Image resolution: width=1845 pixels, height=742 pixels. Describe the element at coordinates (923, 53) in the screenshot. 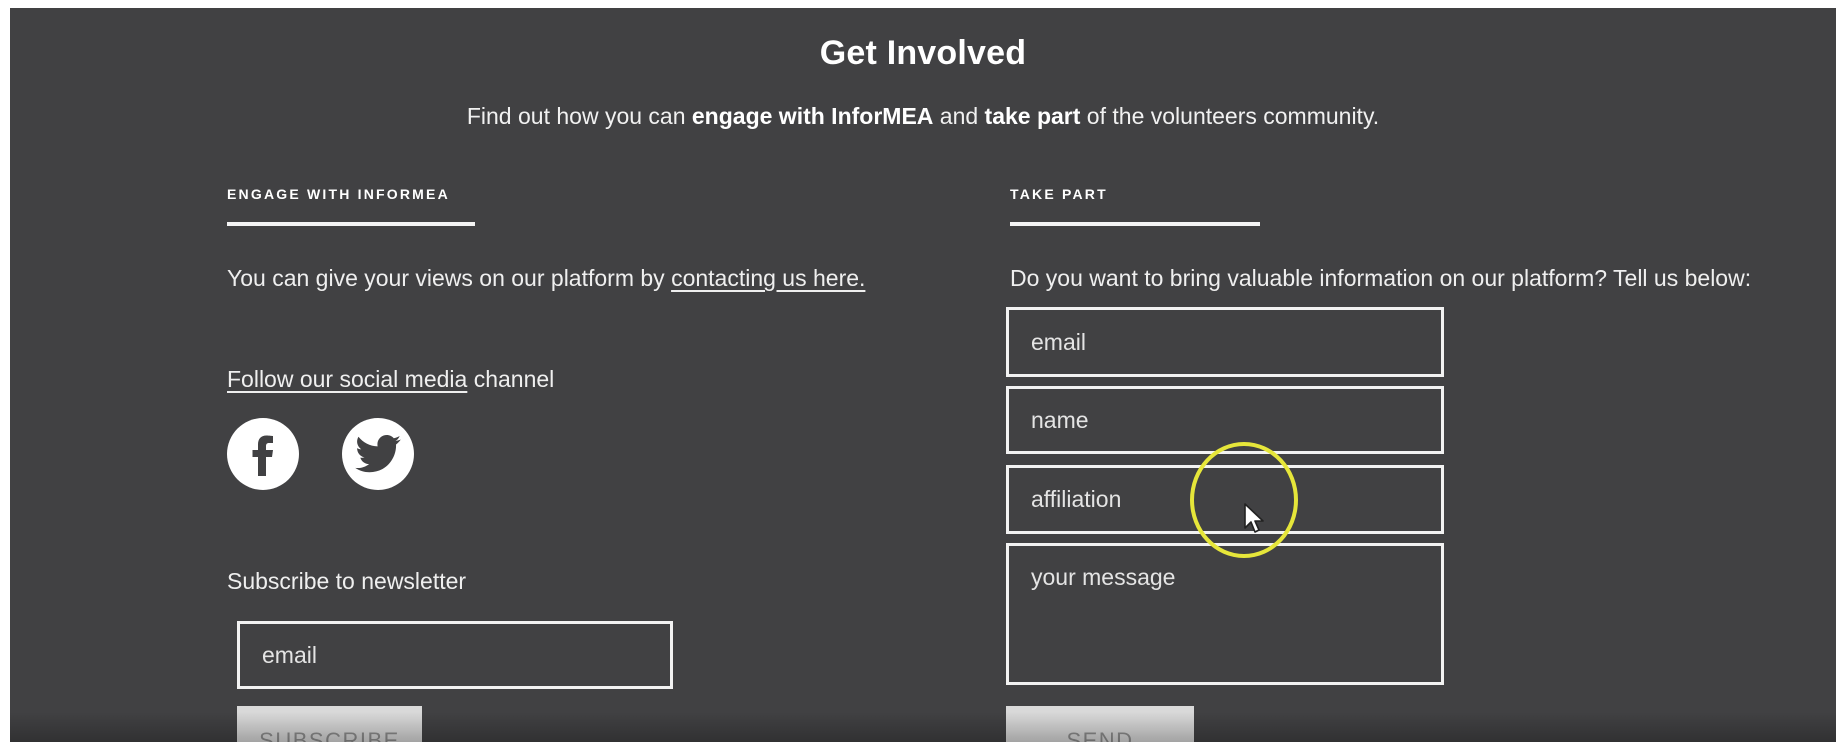

I see `page-title: Get Involved` at that location.